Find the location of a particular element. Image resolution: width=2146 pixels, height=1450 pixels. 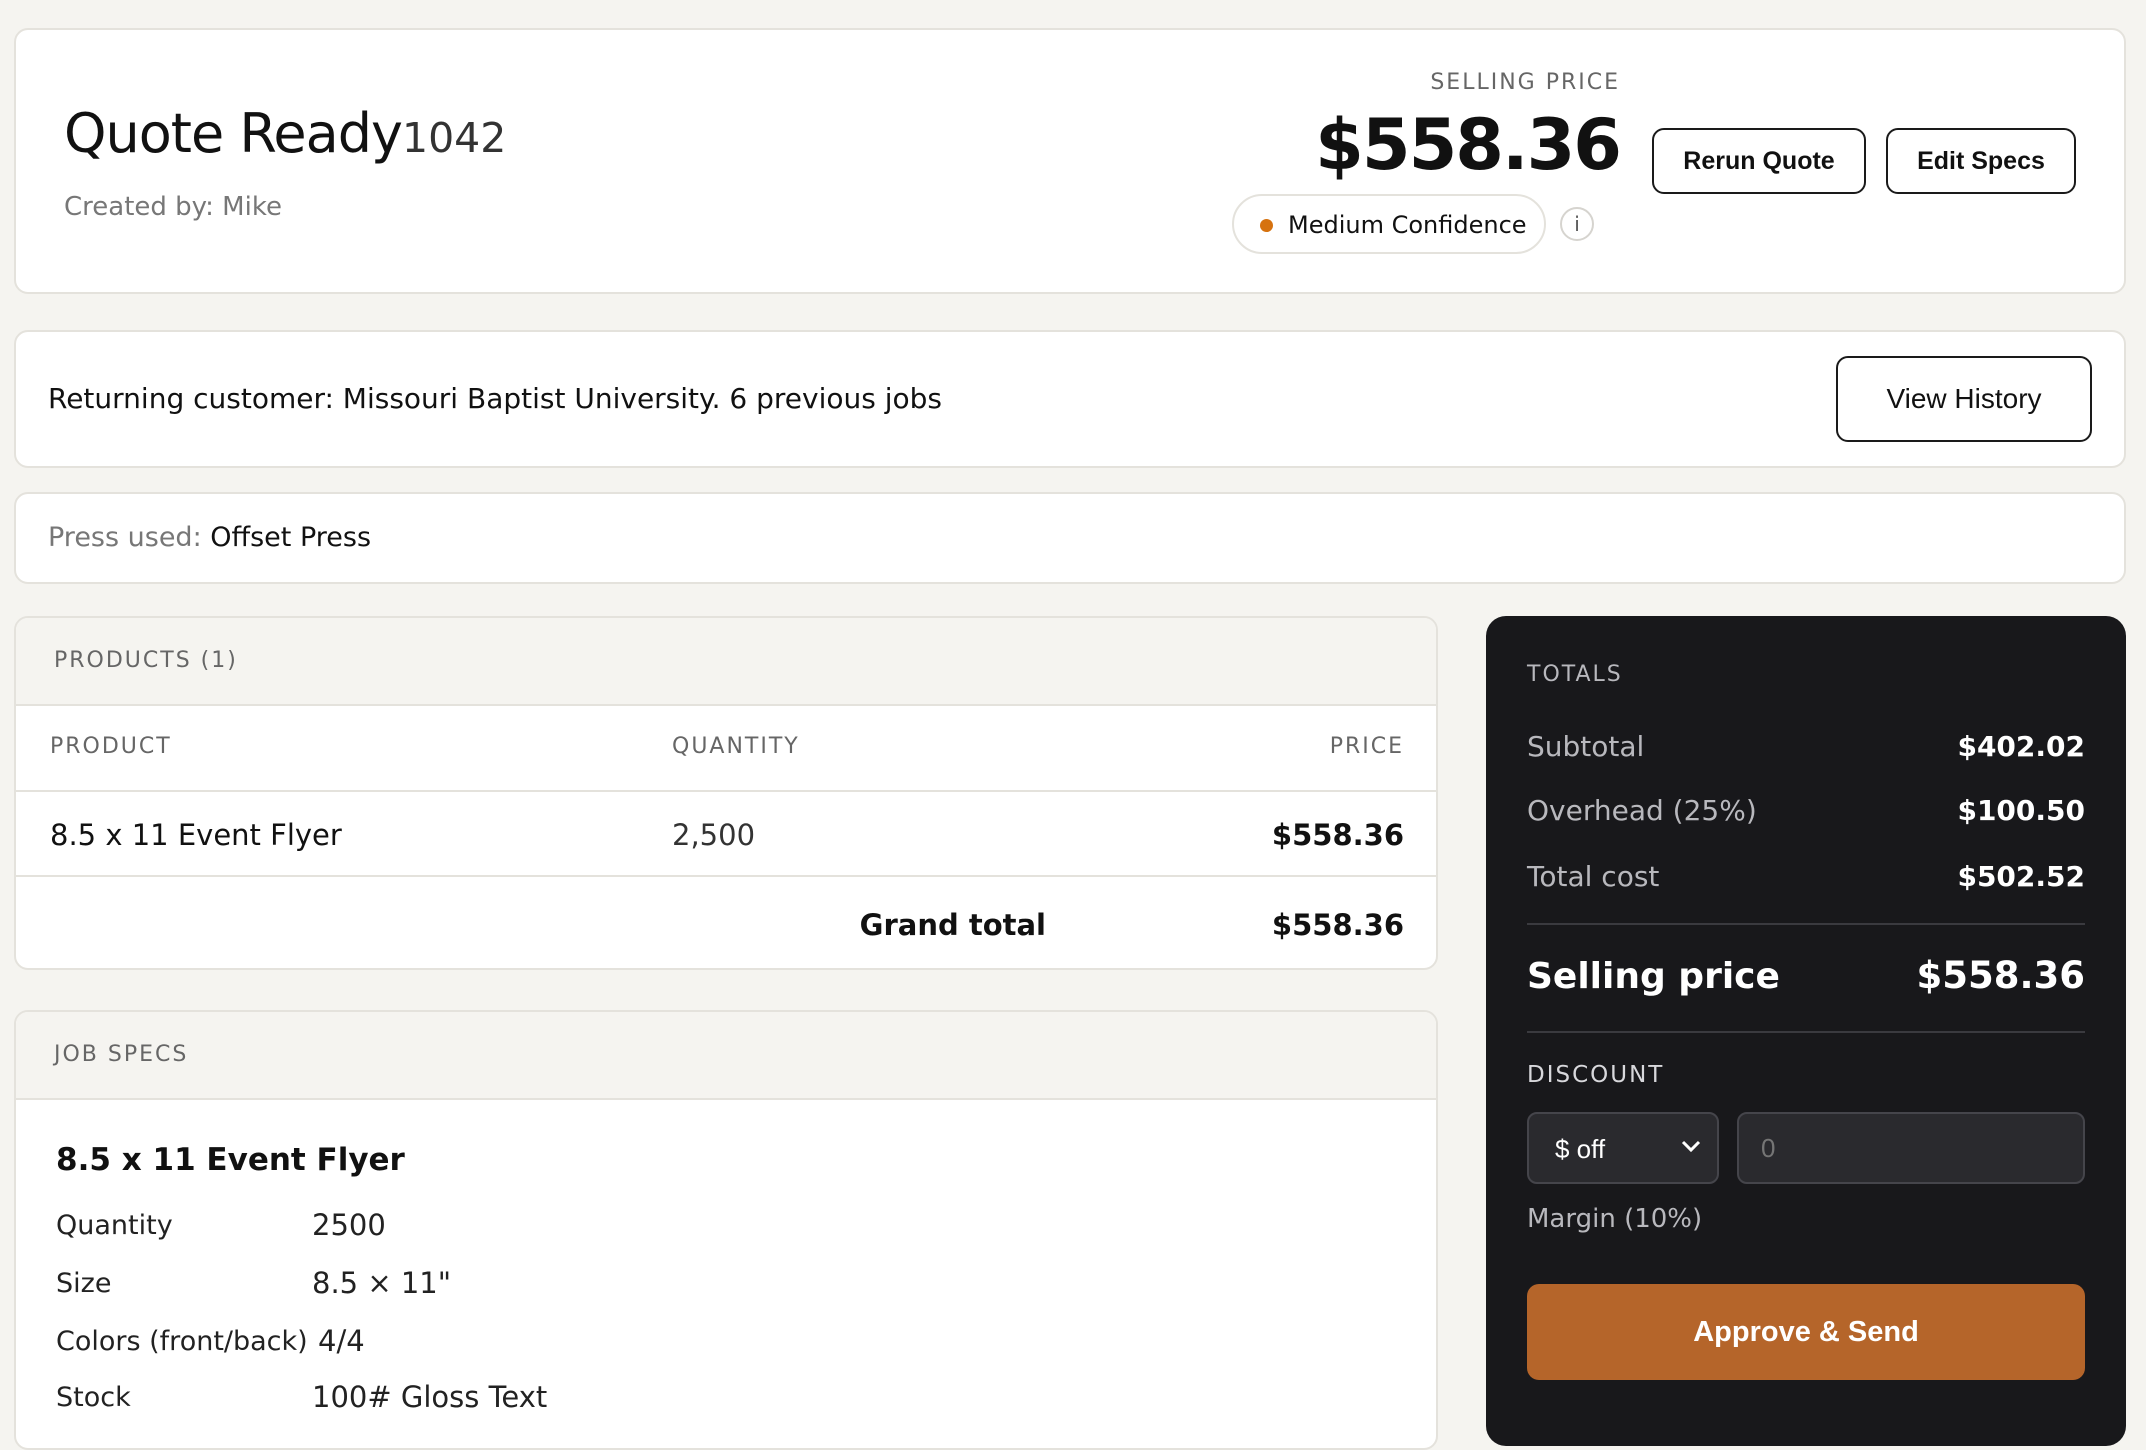

overhead-label: Overhead (25%) is located at coordinates (1642, 810).